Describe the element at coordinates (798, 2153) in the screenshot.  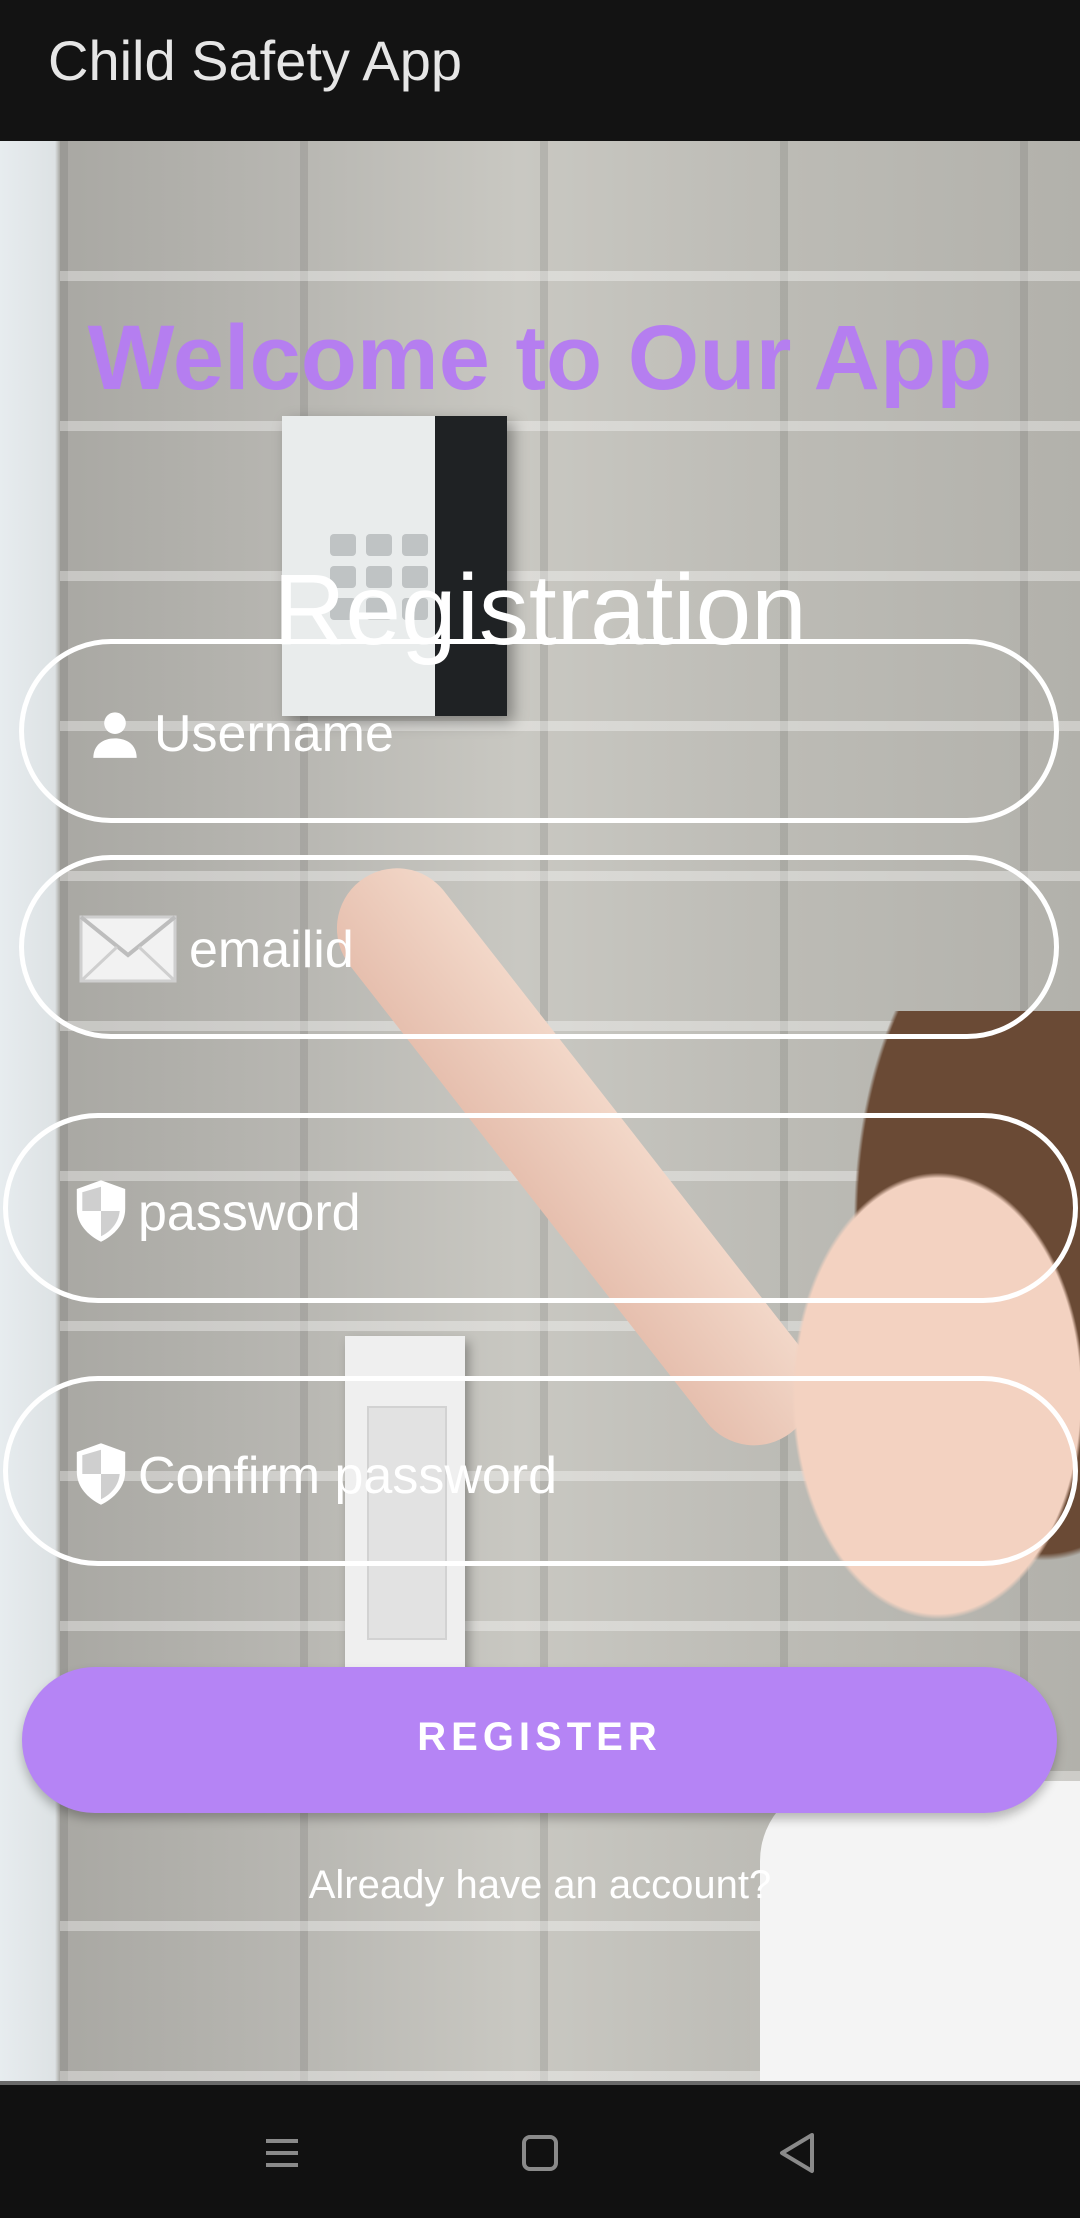
I see `back-triangle-icon` at that location.